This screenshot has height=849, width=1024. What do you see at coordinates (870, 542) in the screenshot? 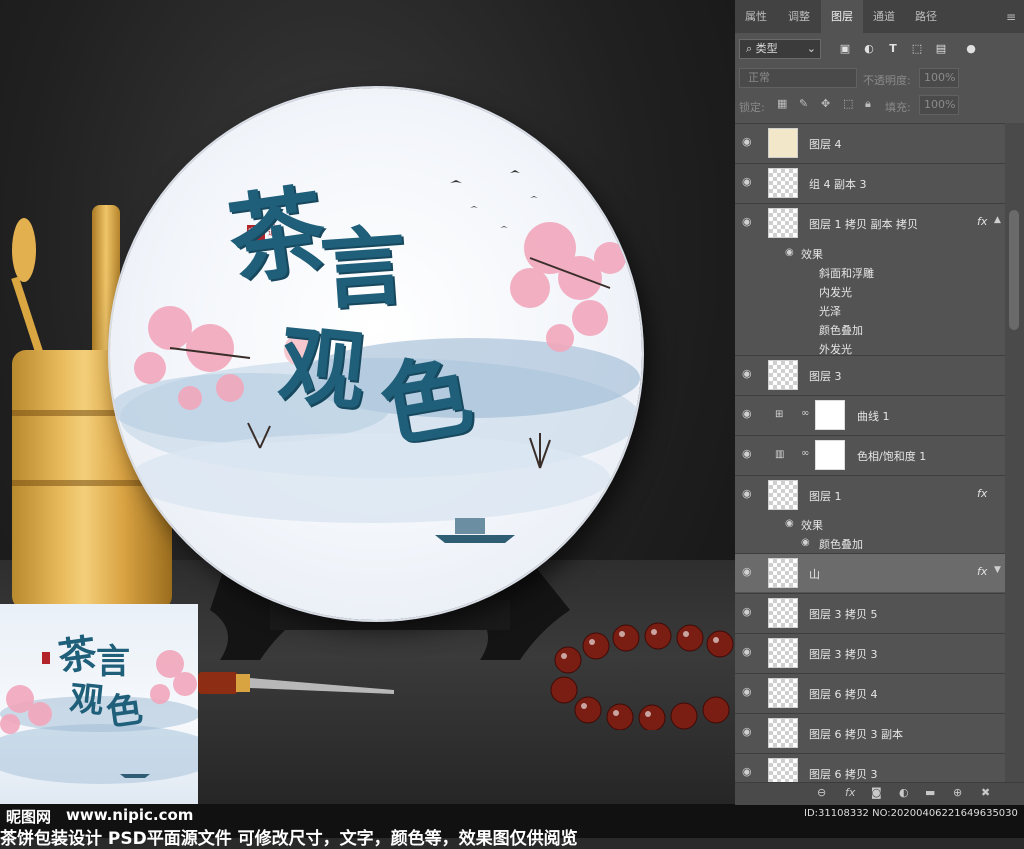
I see `effect-row: ◉ 颜色叠加` at bounding box center [870, 542].